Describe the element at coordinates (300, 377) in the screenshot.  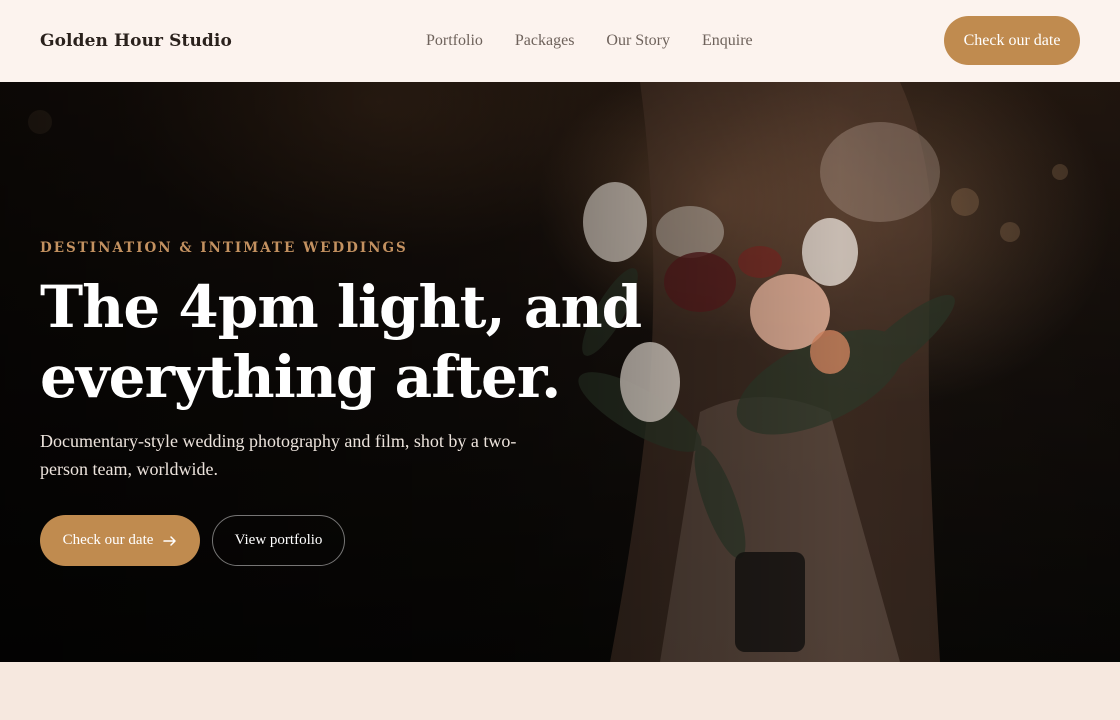
I see `hero-title-line-2: everything after.` at that location.